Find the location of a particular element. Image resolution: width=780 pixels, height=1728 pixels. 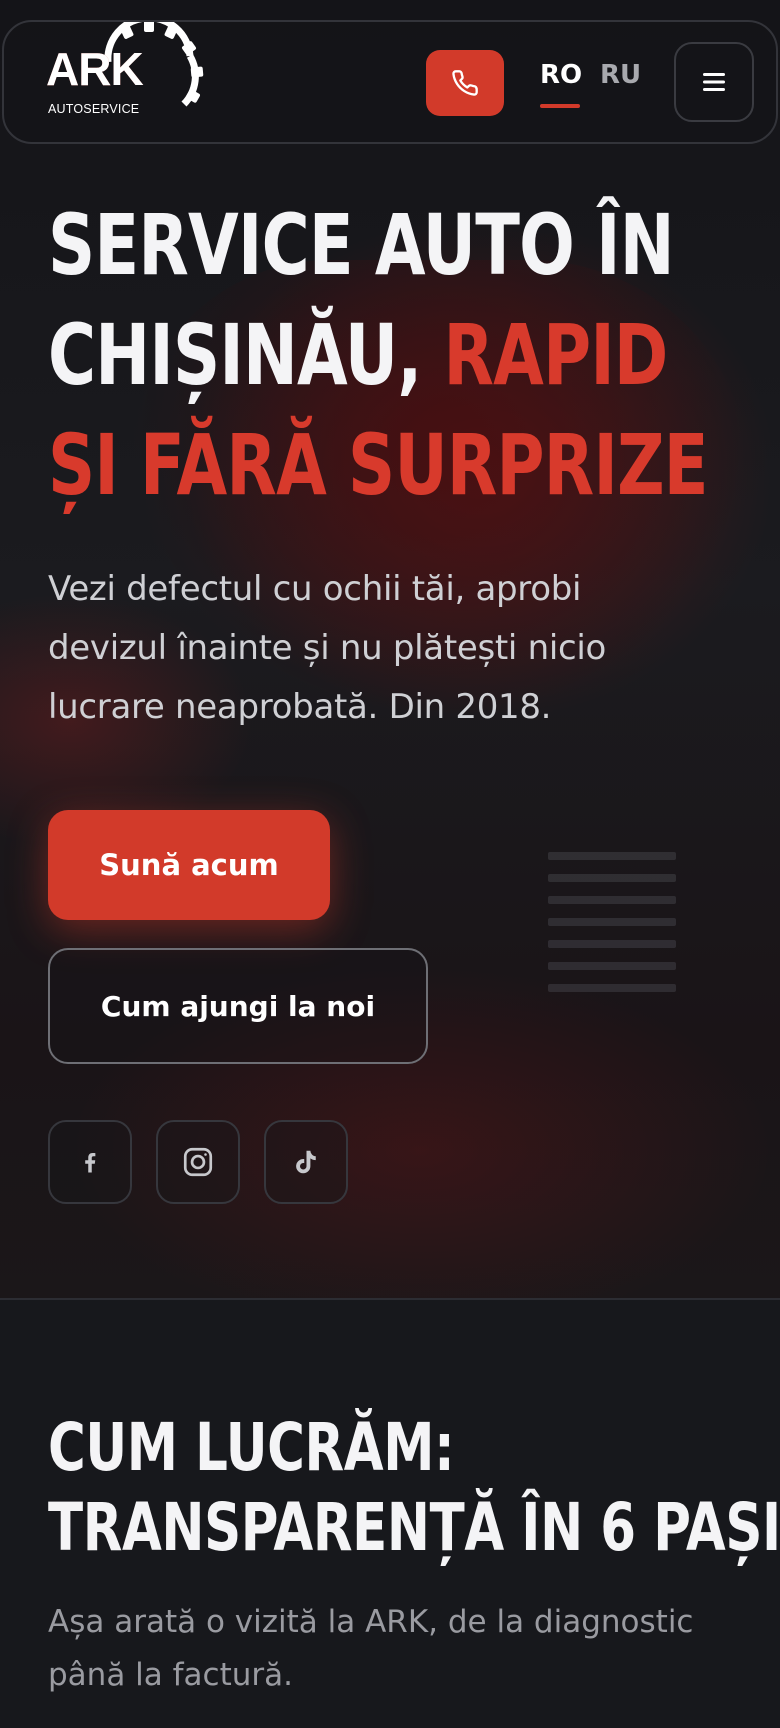

instagram-link is located at coordinates (198, 1162).